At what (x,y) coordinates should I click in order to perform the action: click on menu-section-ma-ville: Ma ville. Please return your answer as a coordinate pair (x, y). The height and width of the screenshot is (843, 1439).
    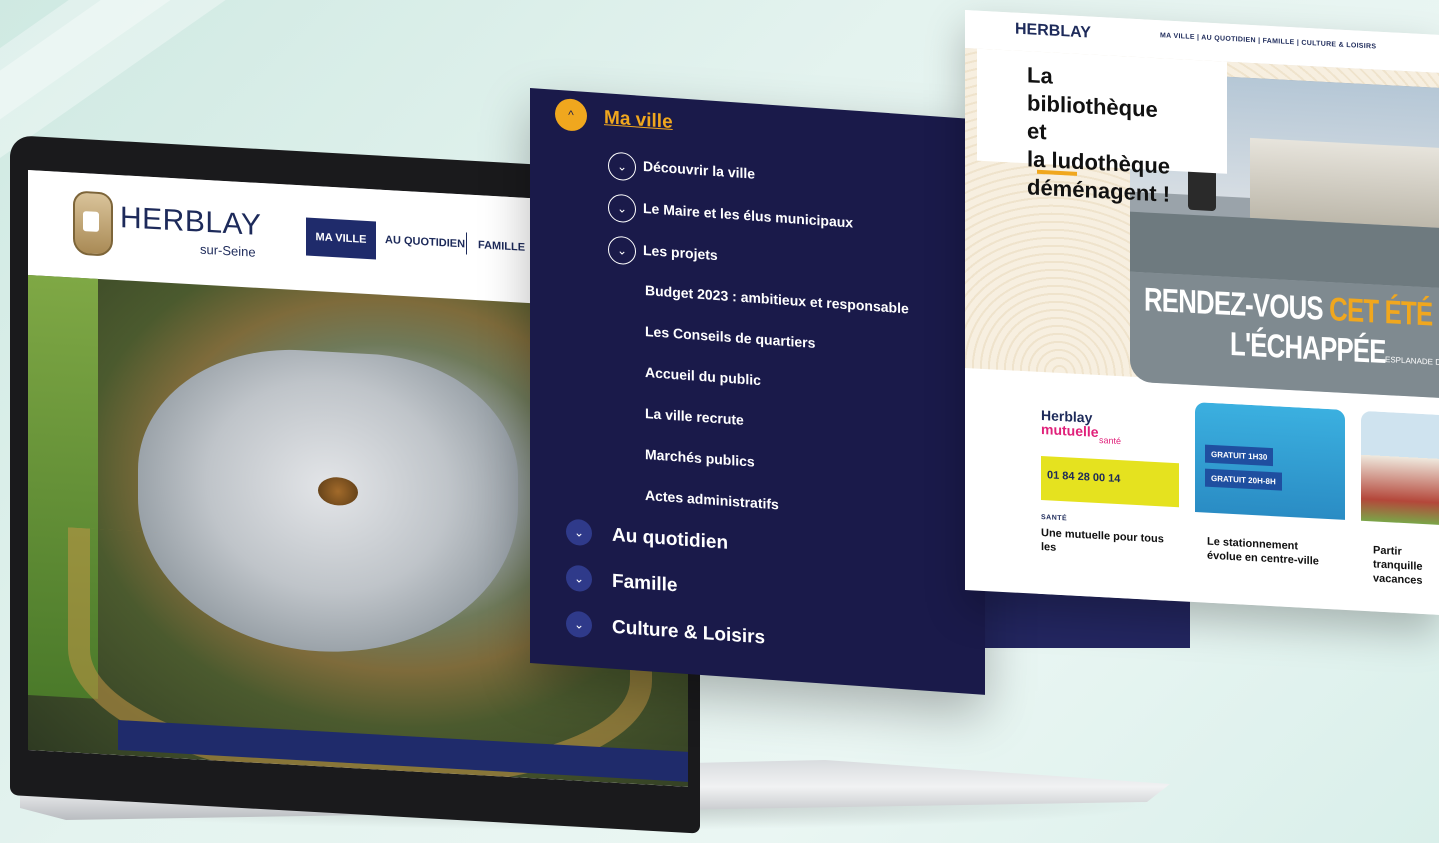
    Looking at the image, I should click on (638, 120).